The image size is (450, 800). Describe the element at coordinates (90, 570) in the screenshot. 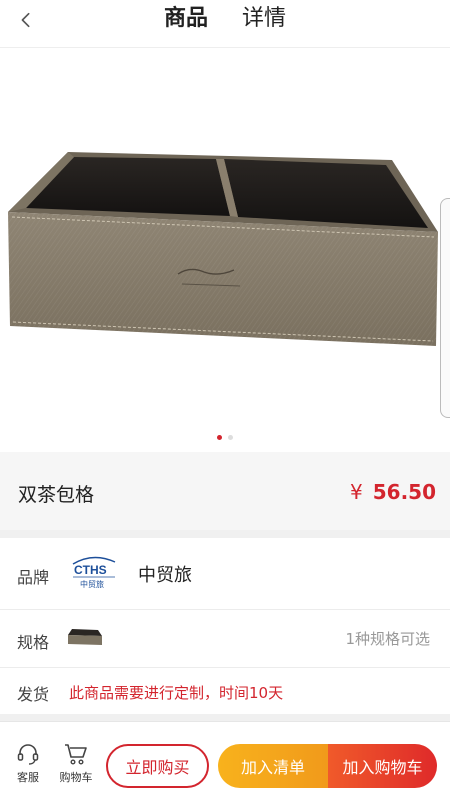

I see `brand-logo-text: CTHS` at that location.